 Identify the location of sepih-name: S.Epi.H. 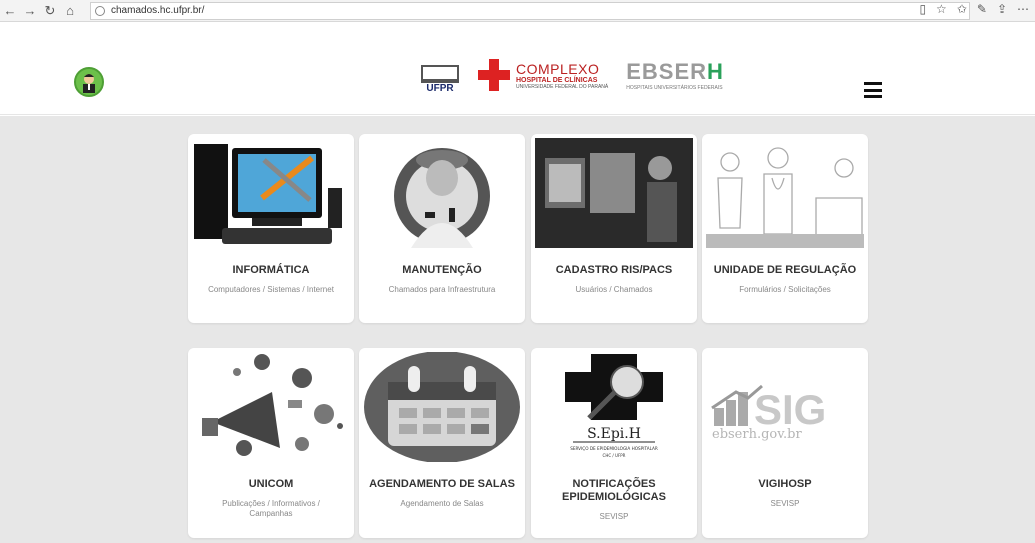
(614, 434).